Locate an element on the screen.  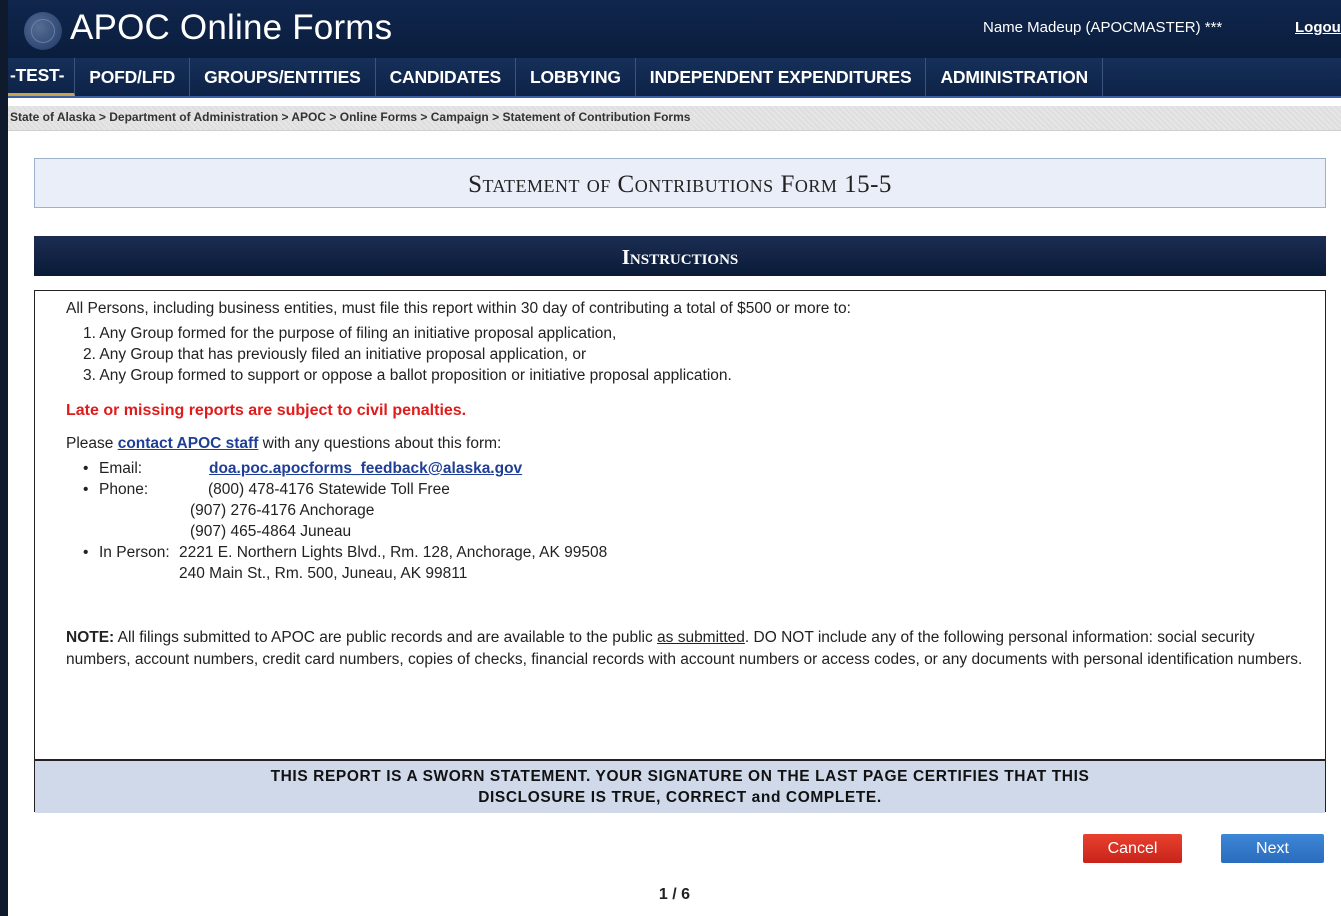
nav-item-test: -TEST- is located at coordinates (42, 77).